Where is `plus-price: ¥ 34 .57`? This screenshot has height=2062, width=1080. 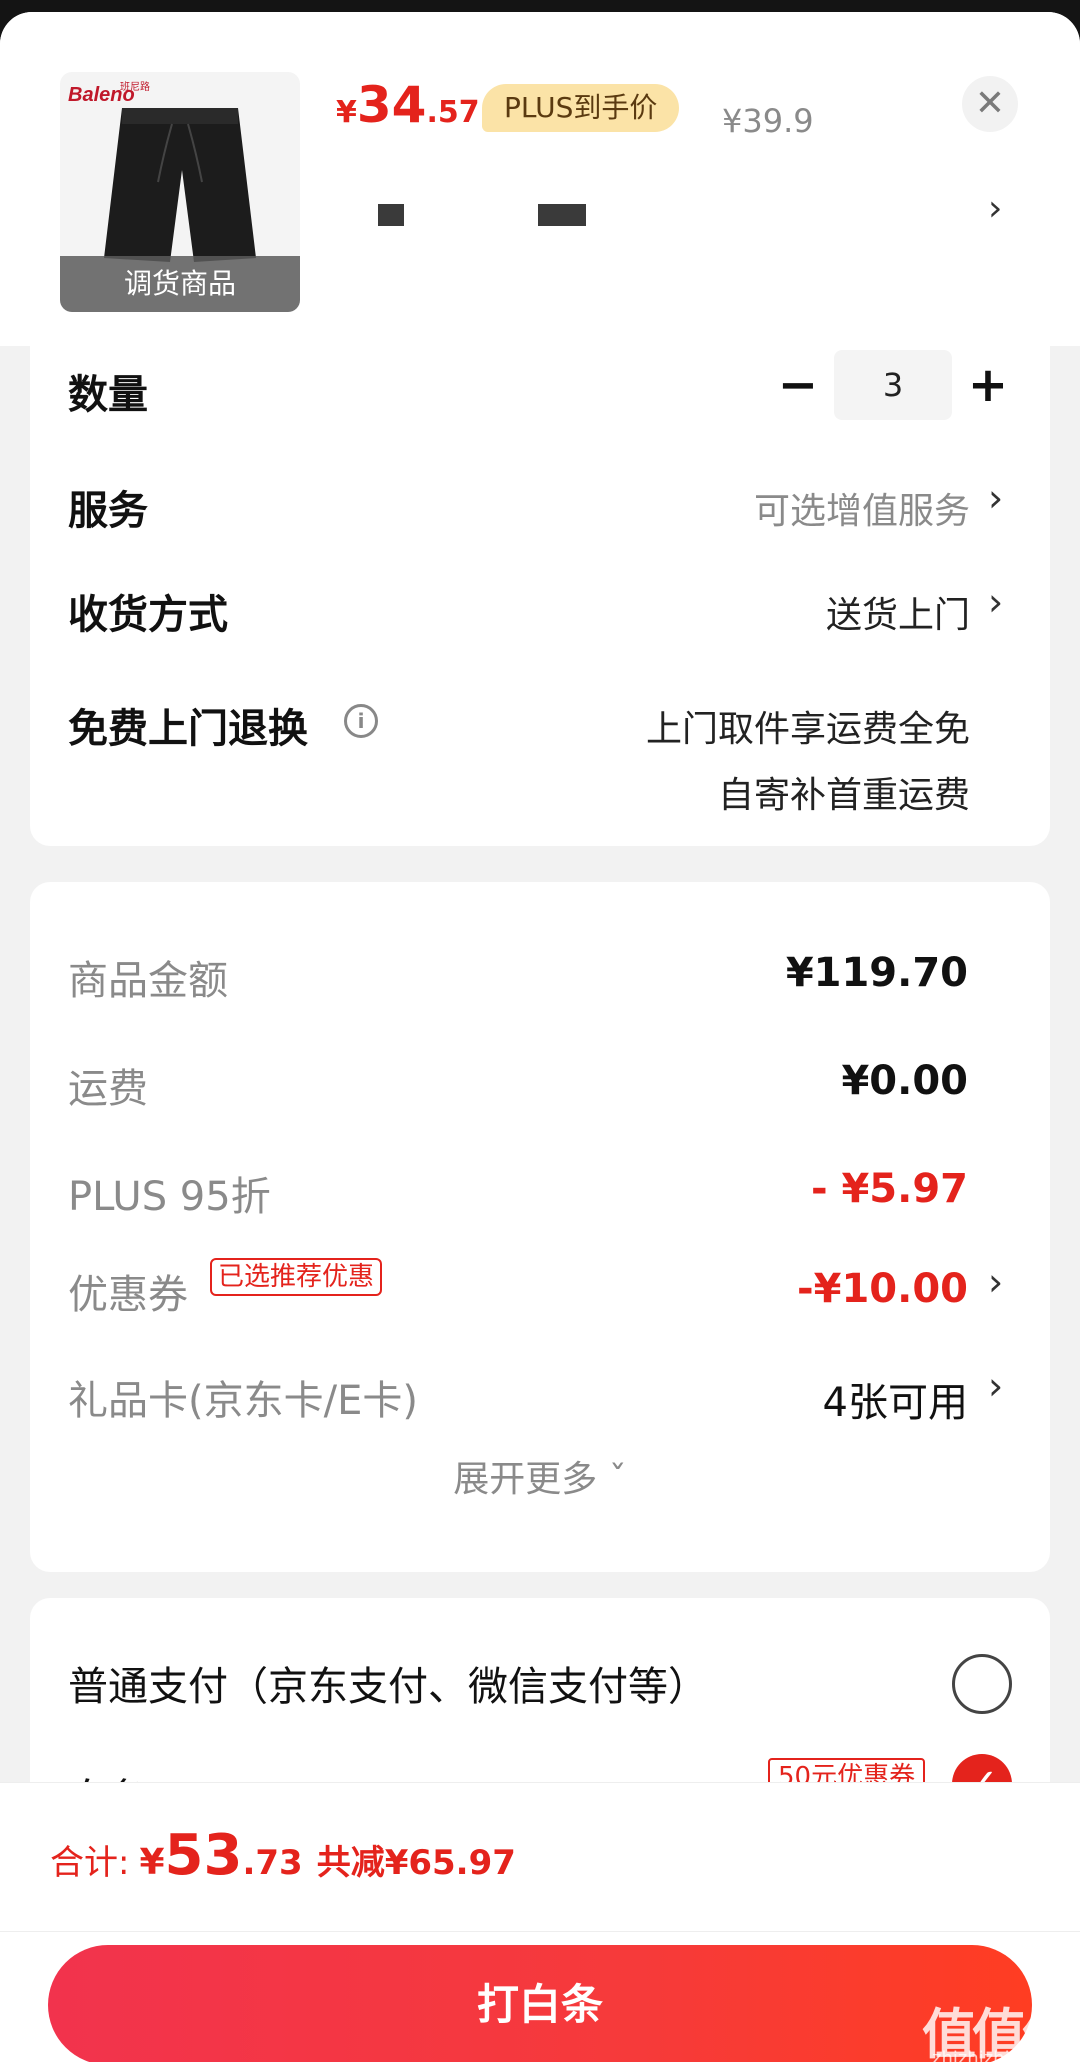
plus-price: ¥ 34 .57 is located at coordinates (408, 106).